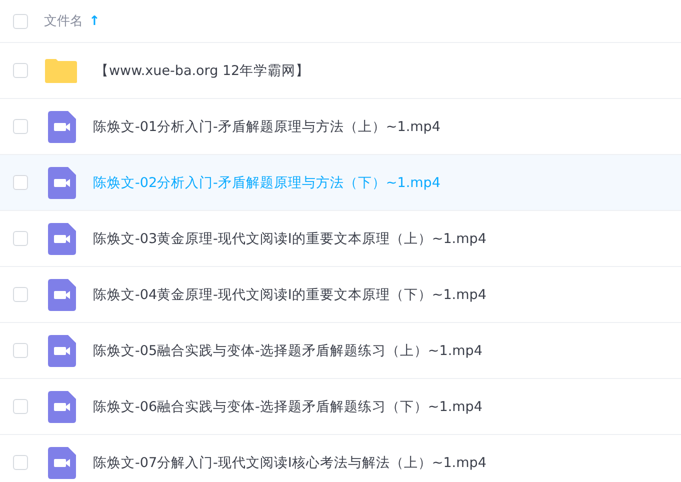 This screenshot has height=482, width=681. Describe the element at coordinates (289, 239) in the screenshot. I see `file-name: 陈焕文-03黄金原理-现代文阅读I的重要文本原理（上）~1.mp4` at that location.